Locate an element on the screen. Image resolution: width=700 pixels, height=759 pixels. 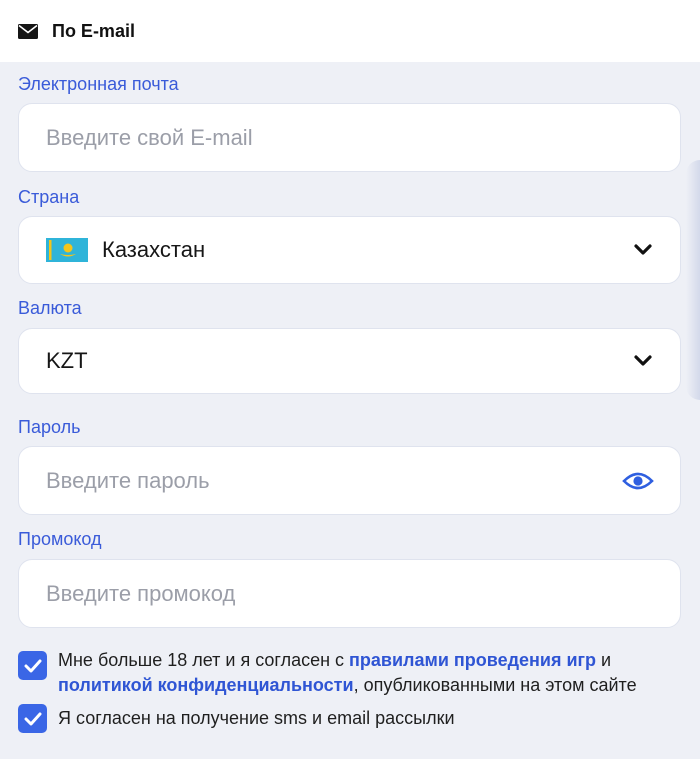
rules-link: правилами проведения игр is located at coordinates (472, 660).